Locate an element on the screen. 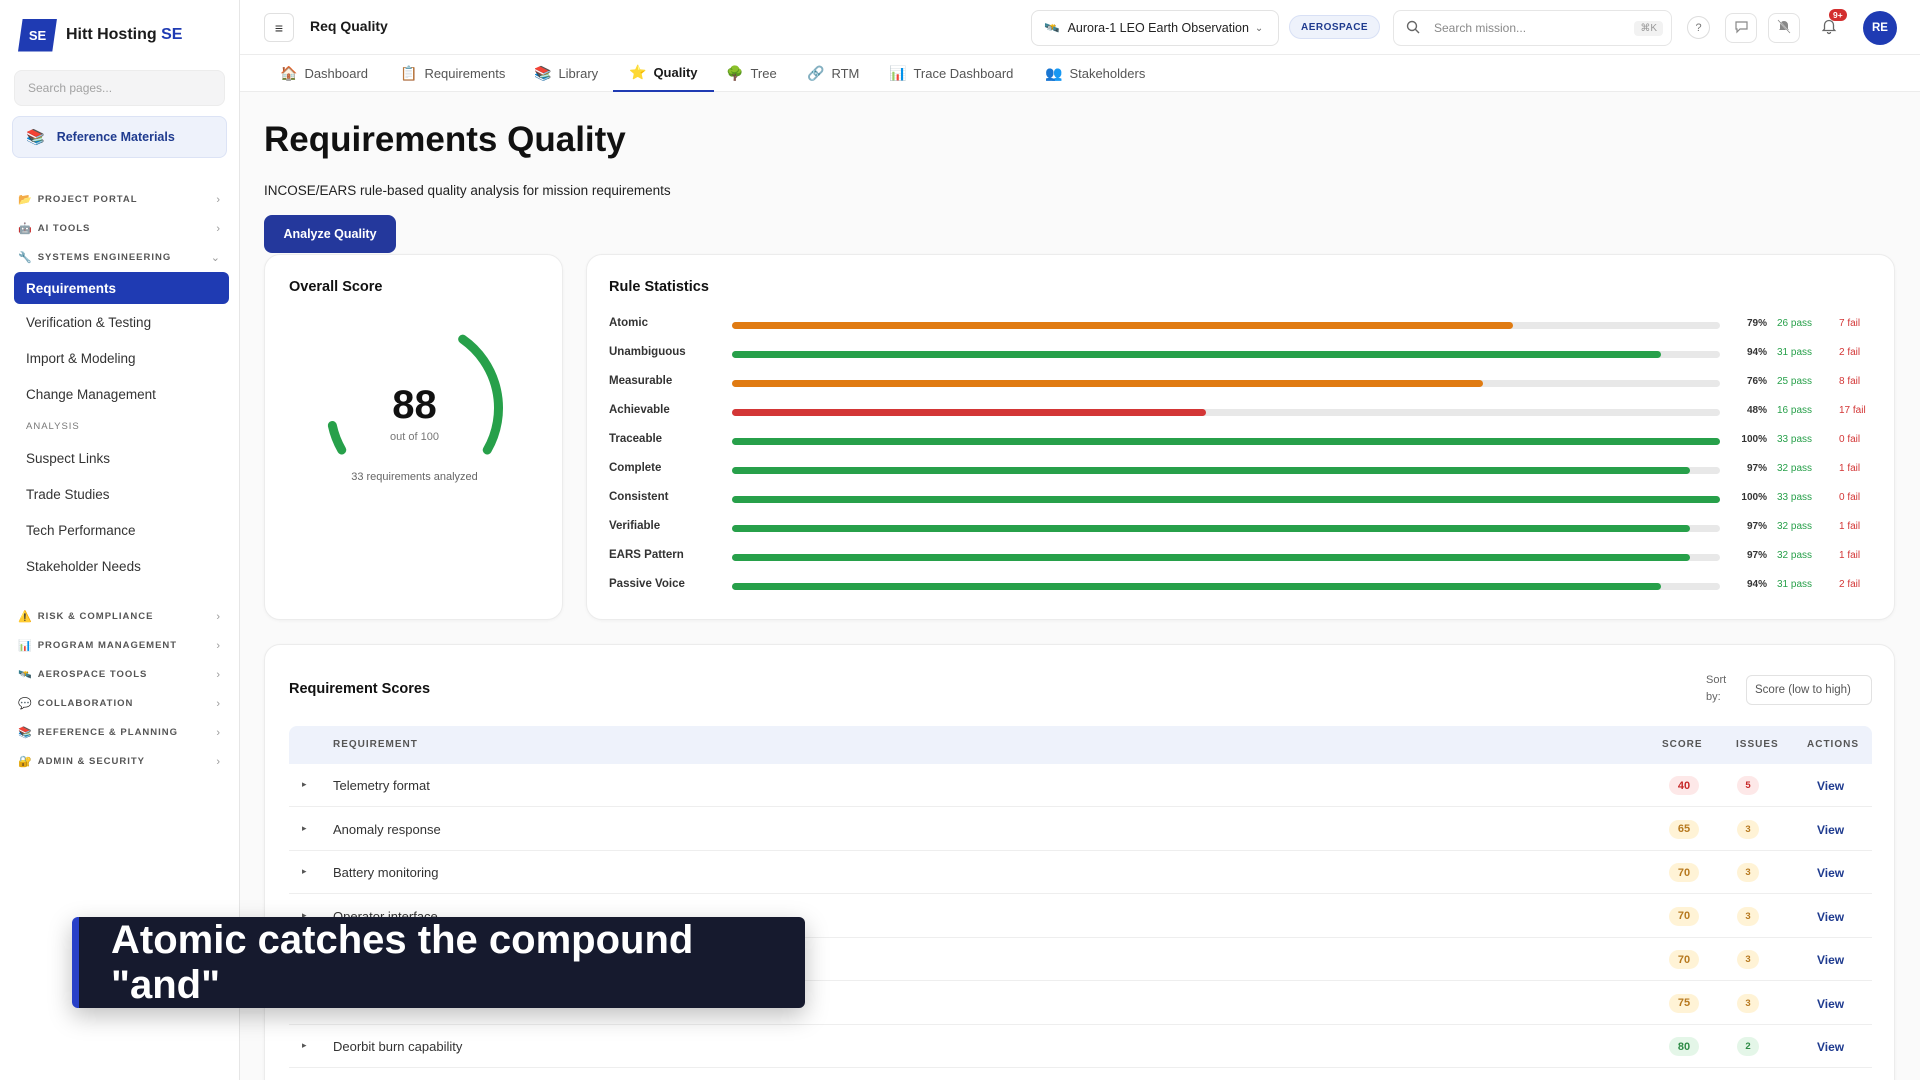 This screenshot has width=1920, height=1080. sidebar-item-trade-studies: Trade Studies is located at coordinates (119, 494).